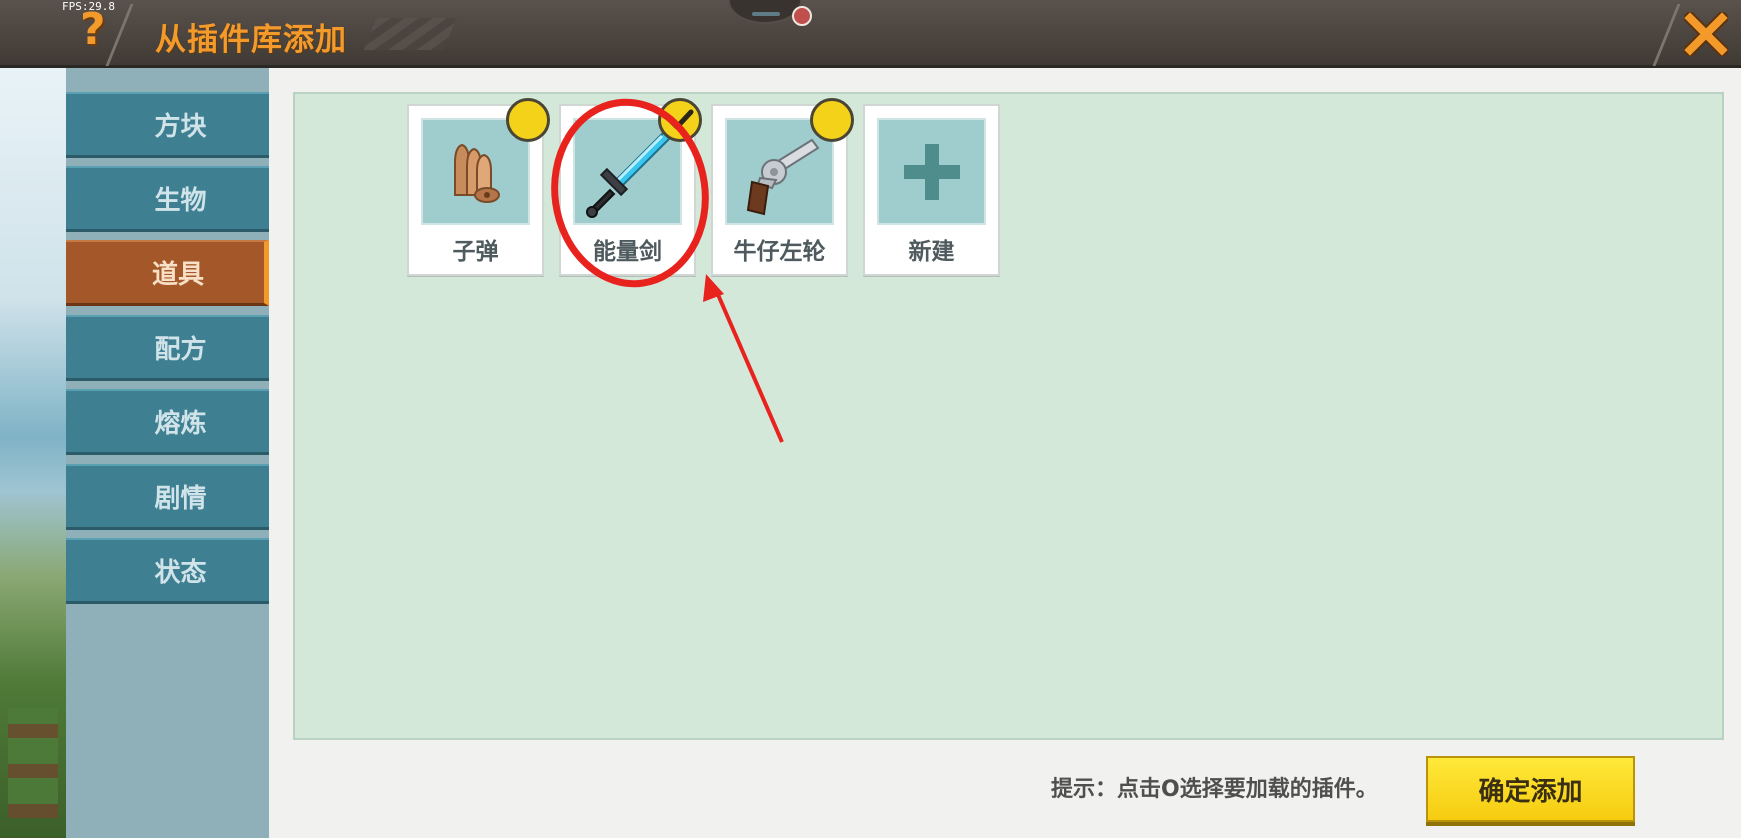 This screenshot has height=838, width=1741. Describe the element at coordinates (870, 34) in the screenshot. I see `title-bar: FPS:29.8 ? 从插件库添加` at that location.